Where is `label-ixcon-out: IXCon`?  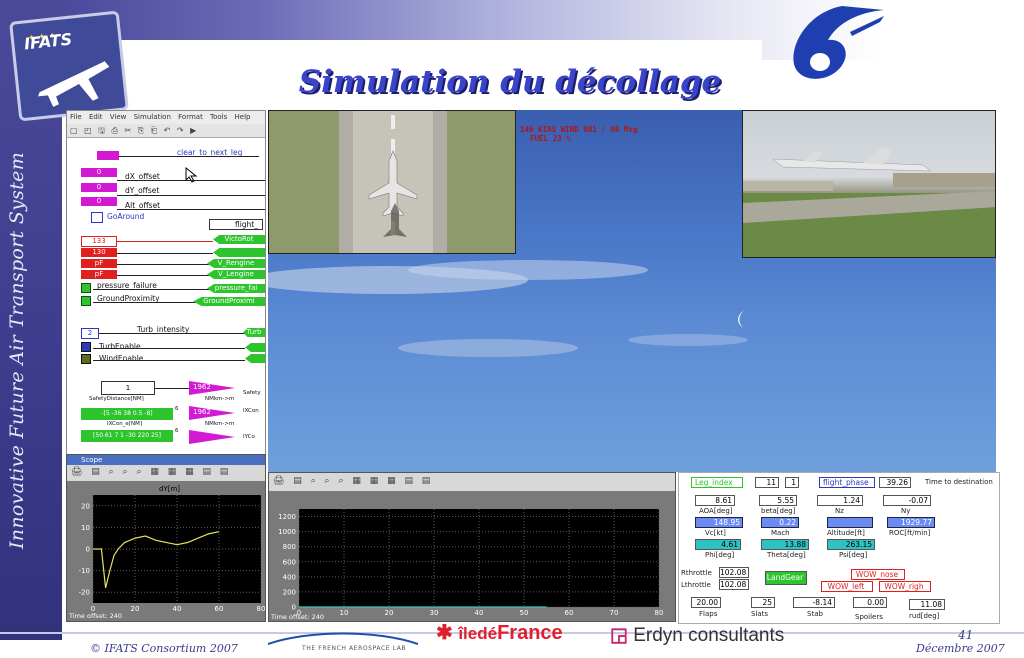
label-ixcon-out: IXCon is located at coordinates (251, 411).